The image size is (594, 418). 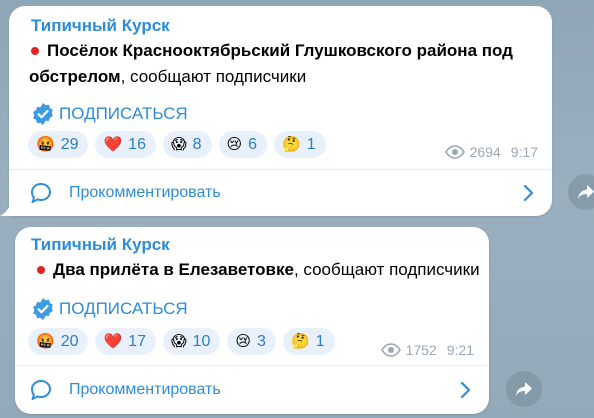 I want to click on message-meta: 1752 9:21, so click(x=427, y=350).